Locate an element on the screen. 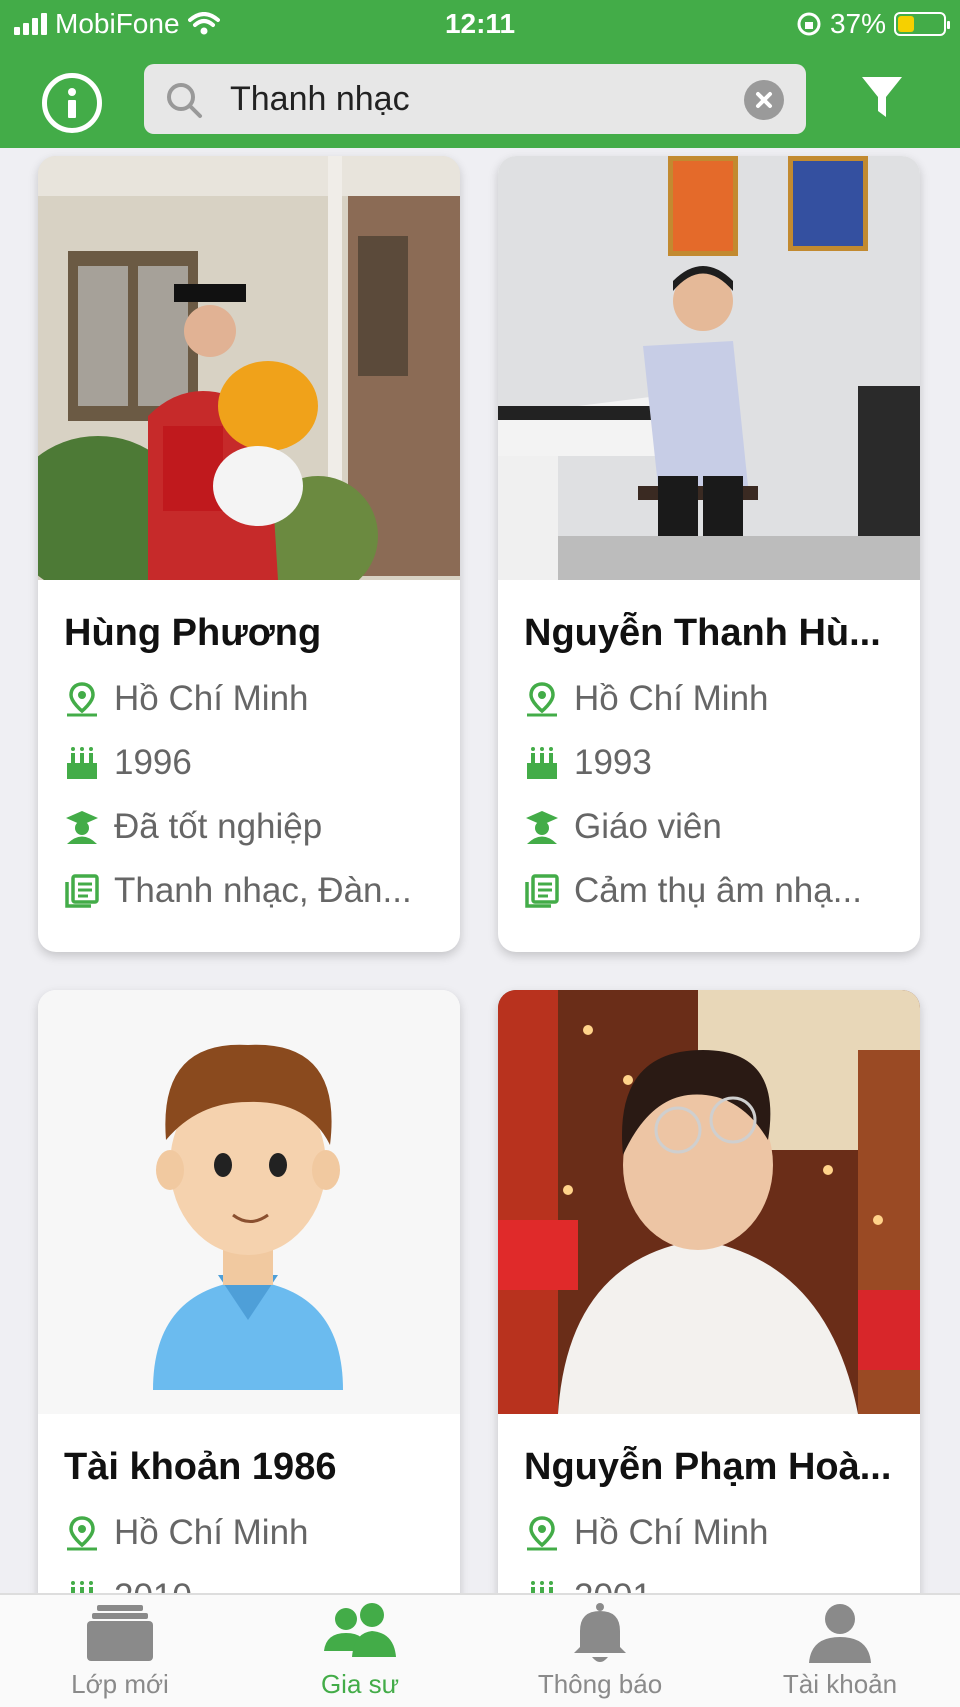 The width and height of the screenshot is (960, 1707). tab-tutors: Gia sư is located at coordinates (360, 1651).